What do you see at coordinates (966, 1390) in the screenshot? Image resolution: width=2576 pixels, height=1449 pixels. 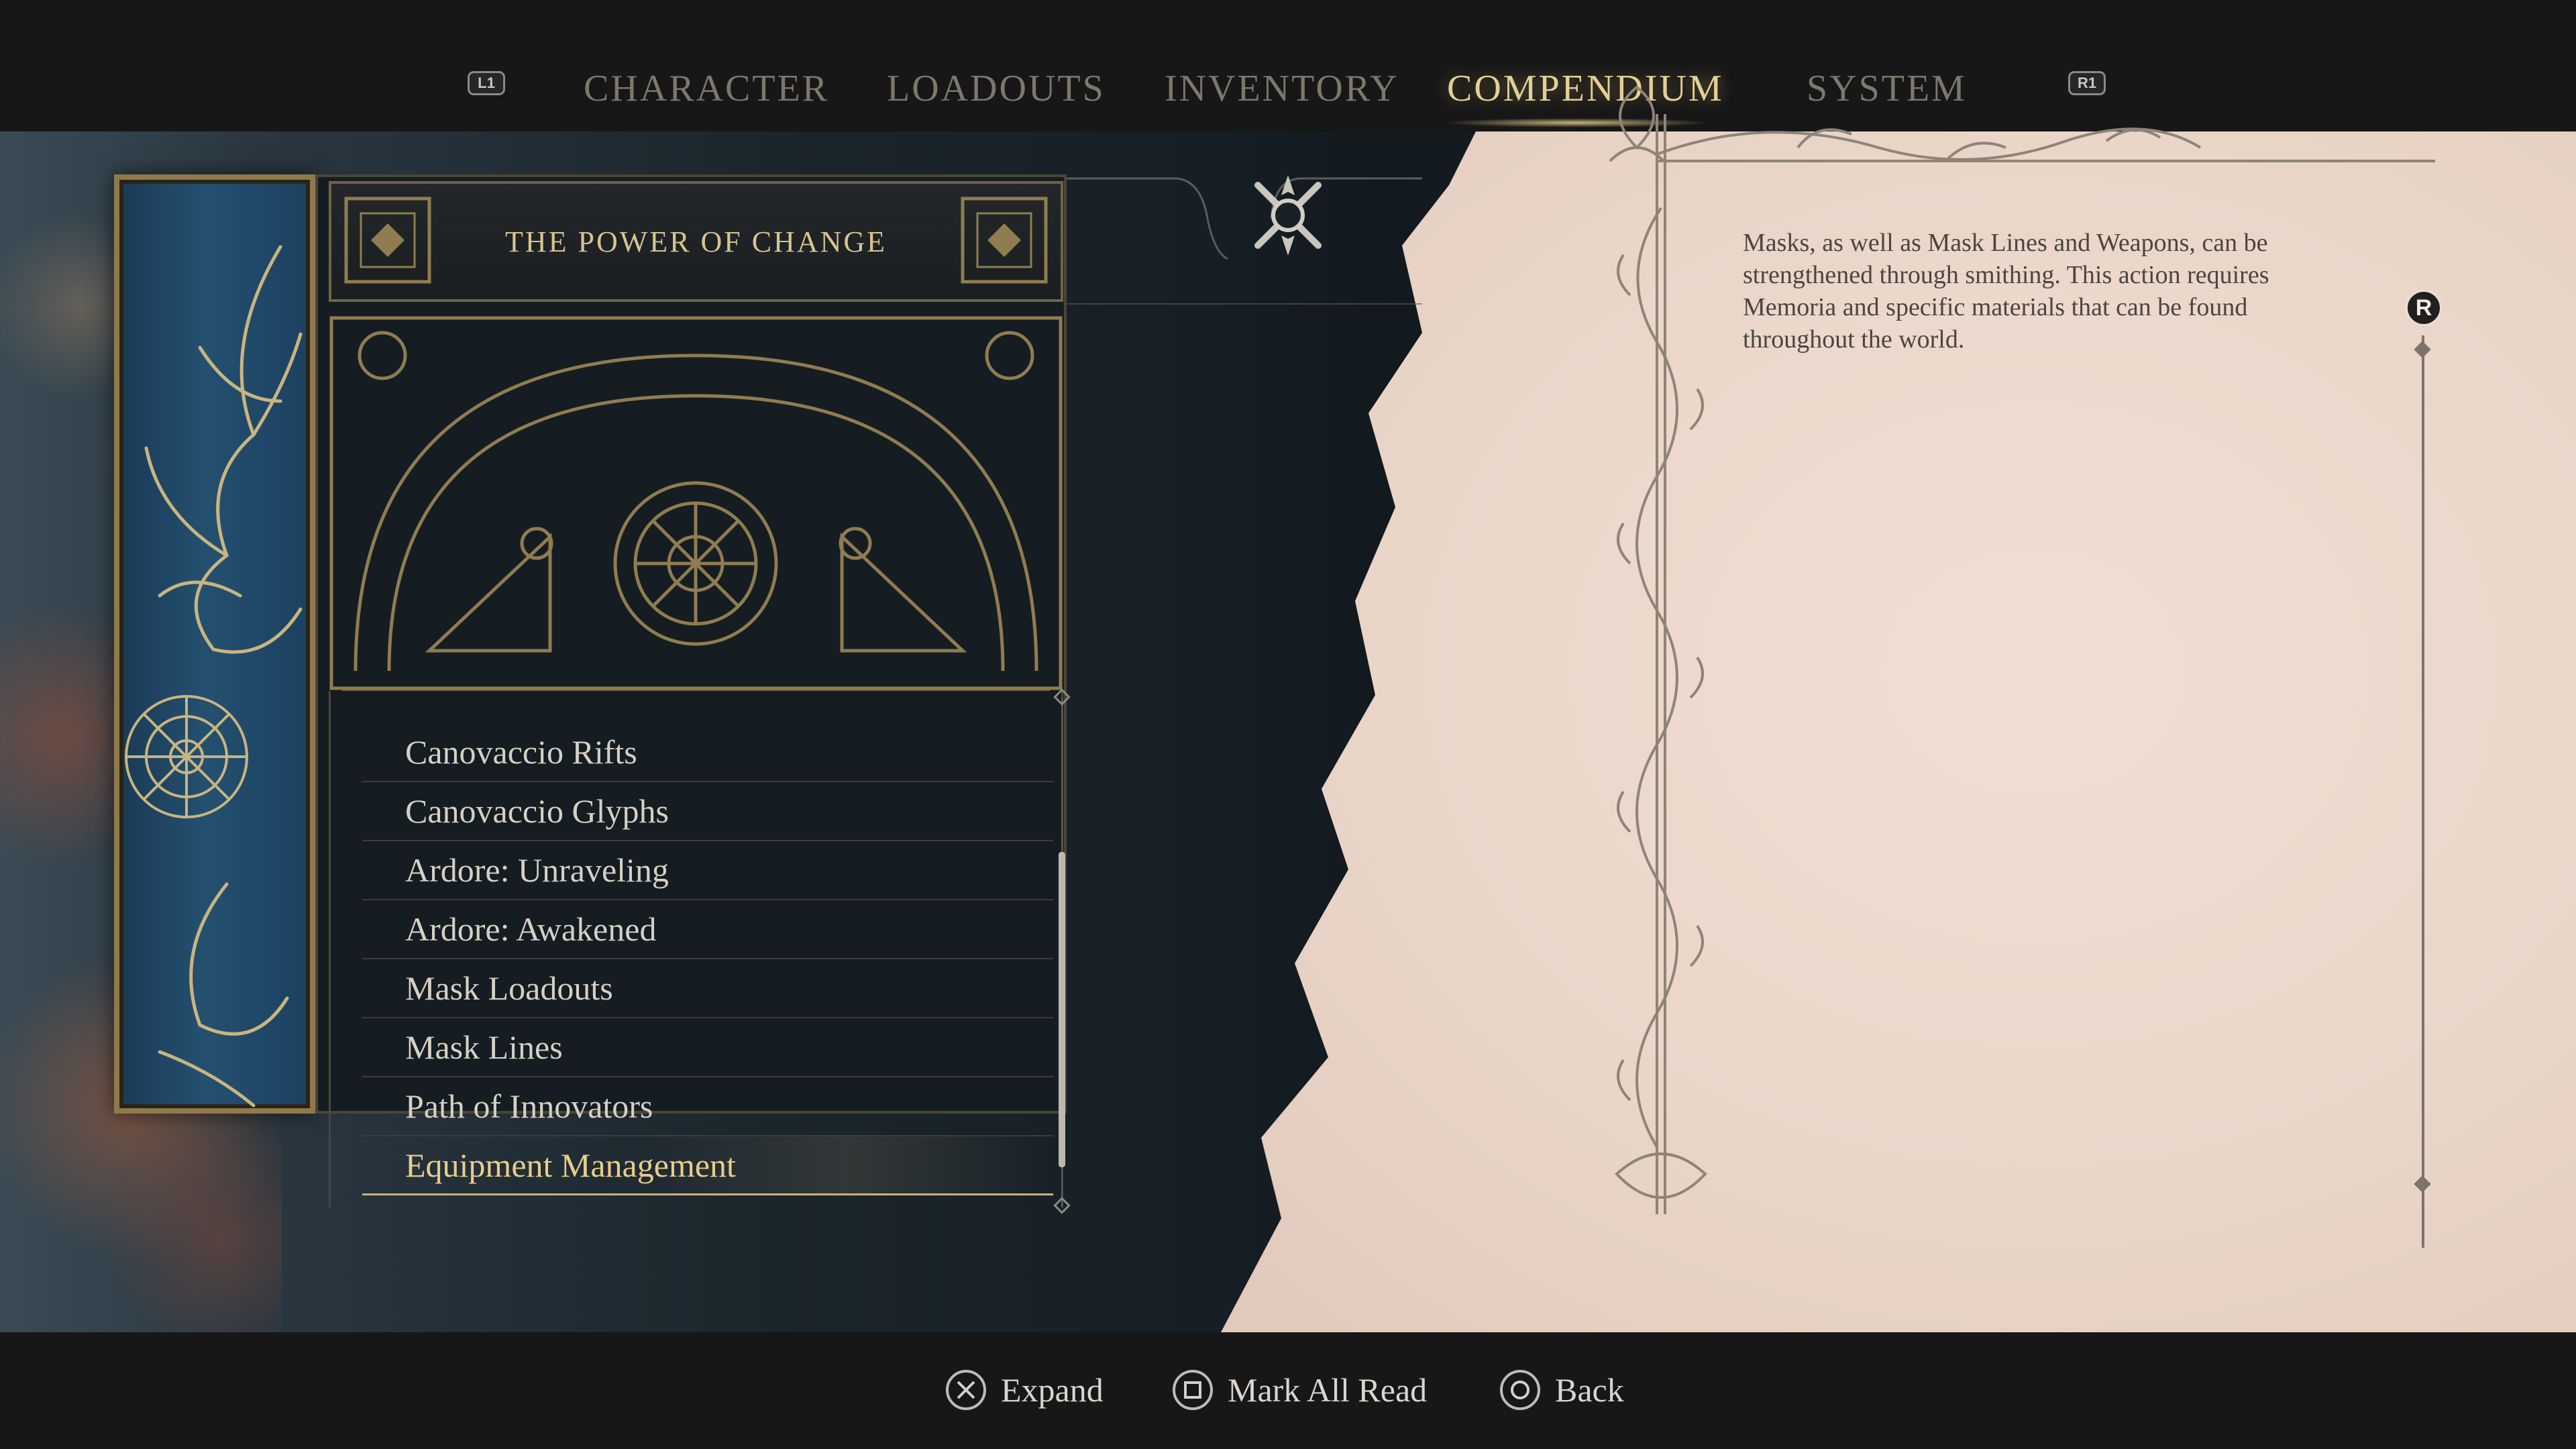 I see `cross-button-icon` at bounding box center [966, 1390].